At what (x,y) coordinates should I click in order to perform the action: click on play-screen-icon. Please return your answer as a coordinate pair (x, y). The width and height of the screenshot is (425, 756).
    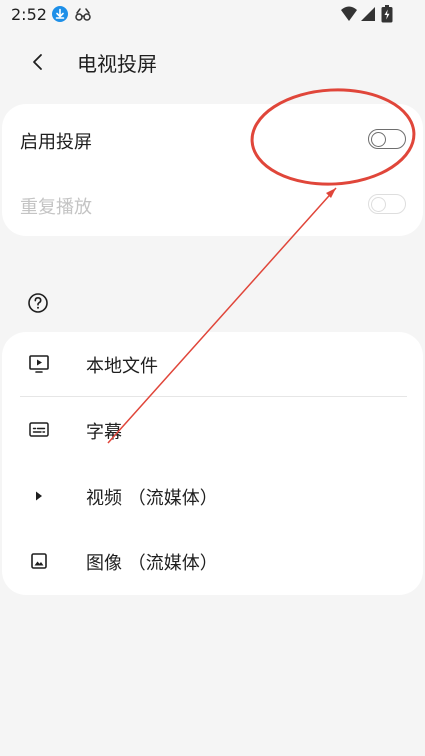
    Looking at the image, I should click on (39, 364).